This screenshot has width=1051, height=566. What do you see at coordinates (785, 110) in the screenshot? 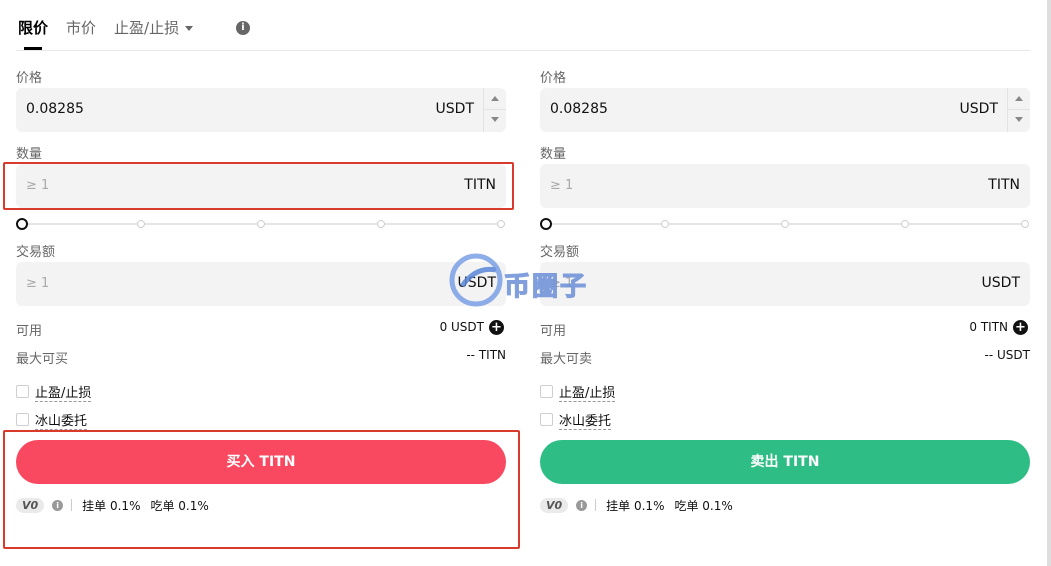
I see `sell-price-input: 0.08285 USDT` at bounding box center [785, 110].